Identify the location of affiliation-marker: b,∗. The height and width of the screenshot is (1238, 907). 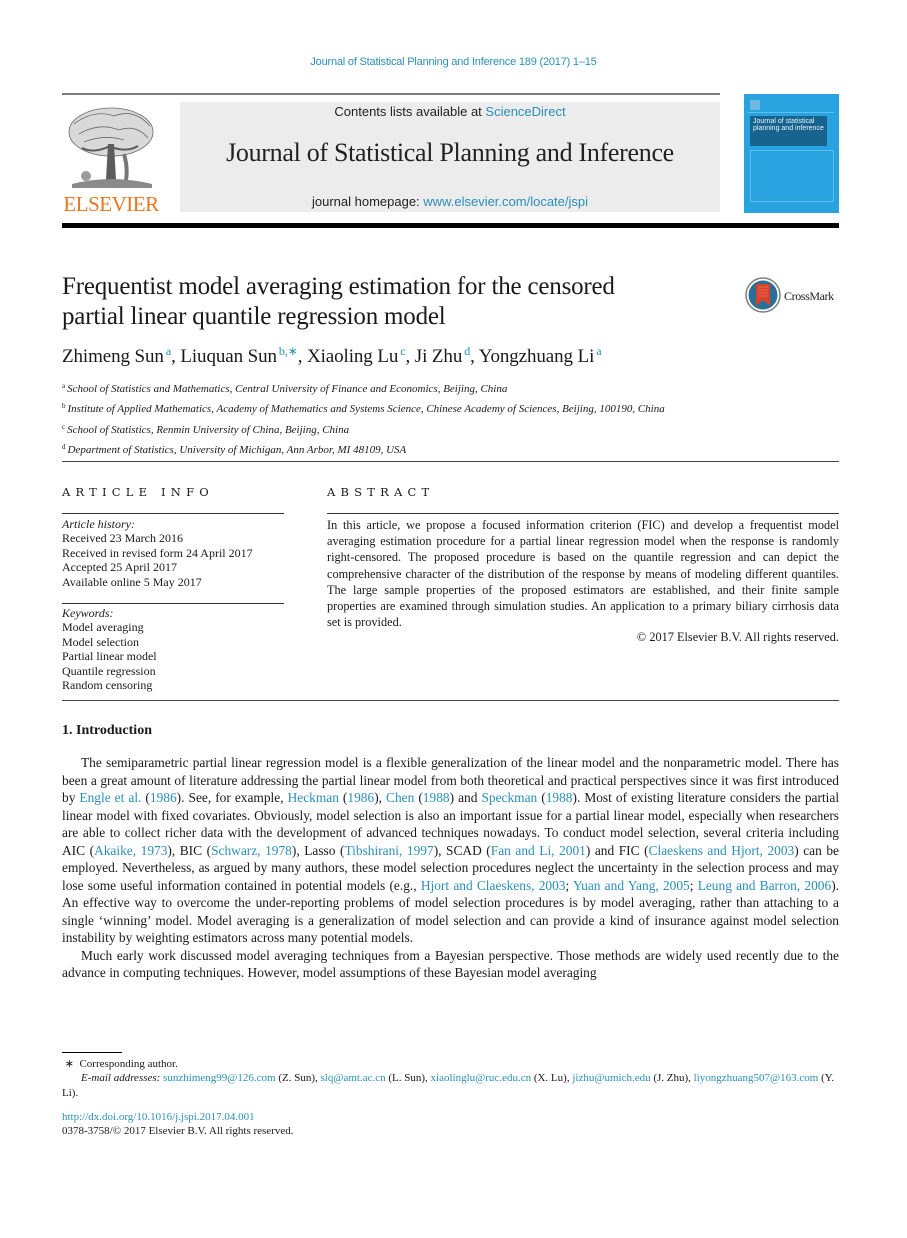
(288, 351).